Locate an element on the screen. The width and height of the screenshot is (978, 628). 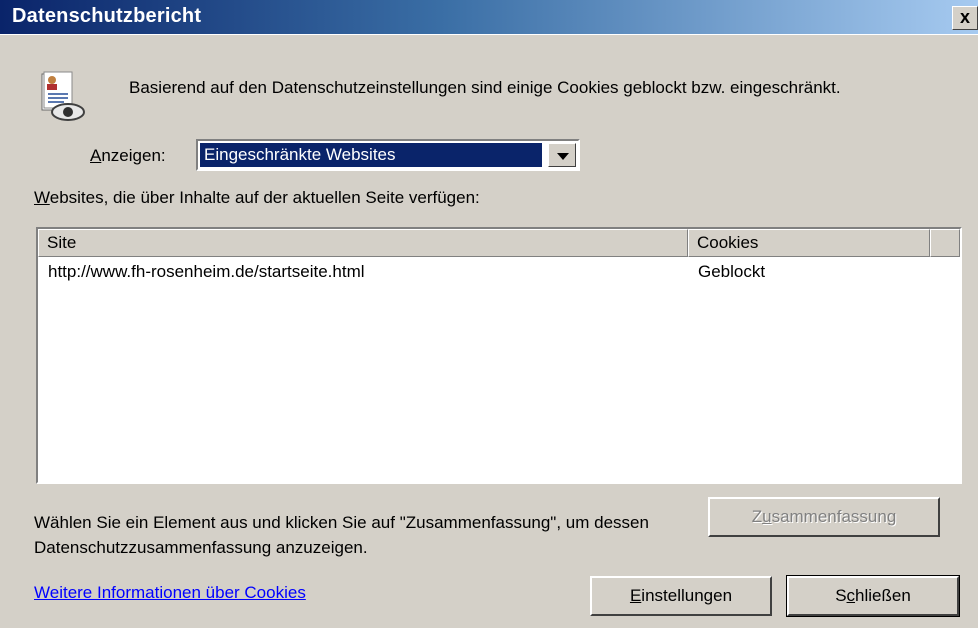
list-header: Site Cookies is located at coordinates (499, 243).